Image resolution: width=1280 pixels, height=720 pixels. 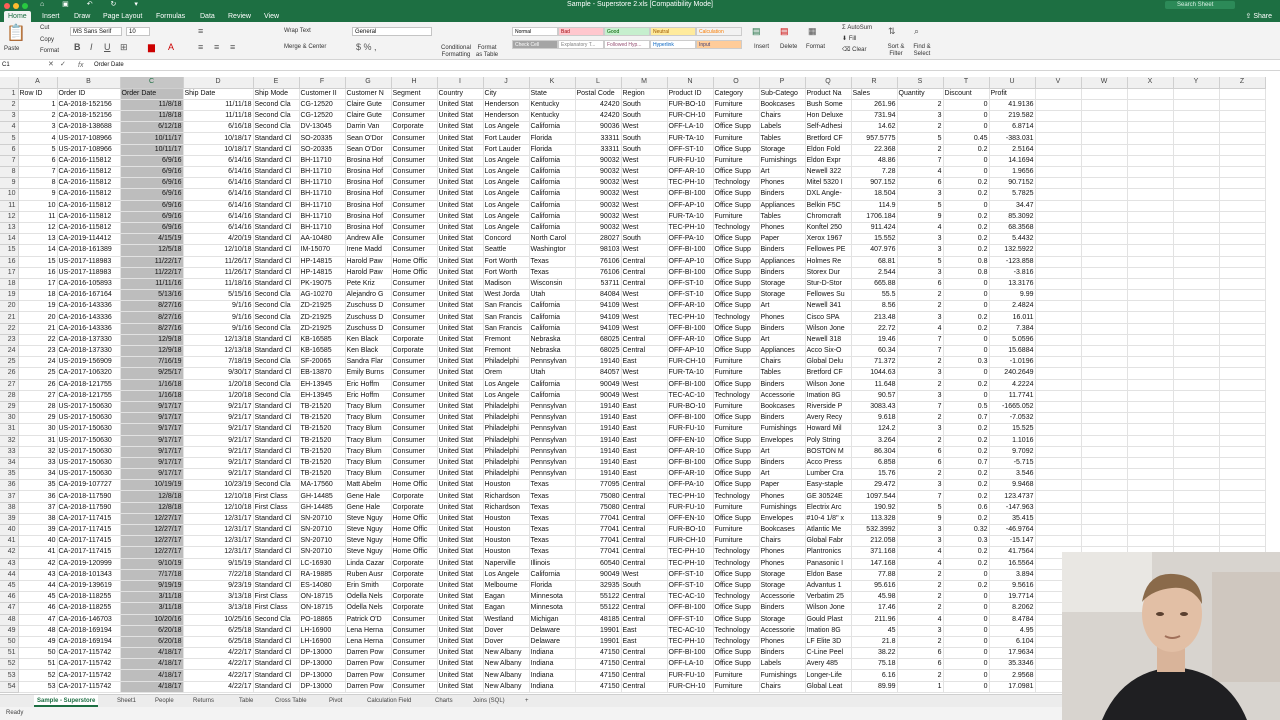 I want to click on cell: CA-2018-121755, so click(x=89, y=396).